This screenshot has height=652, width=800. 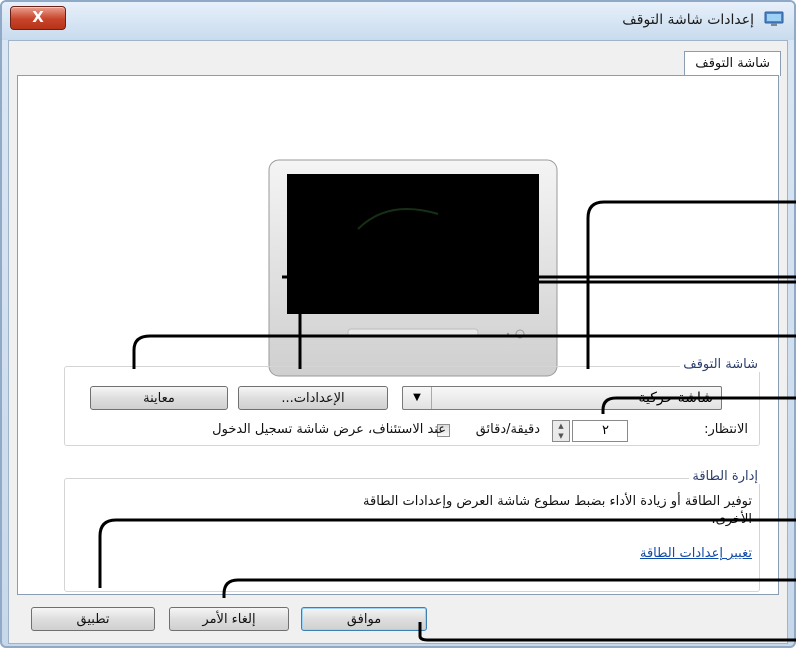 I want to click on screensaver-select-value: شاشة حركية, so click(x=675, y=398).